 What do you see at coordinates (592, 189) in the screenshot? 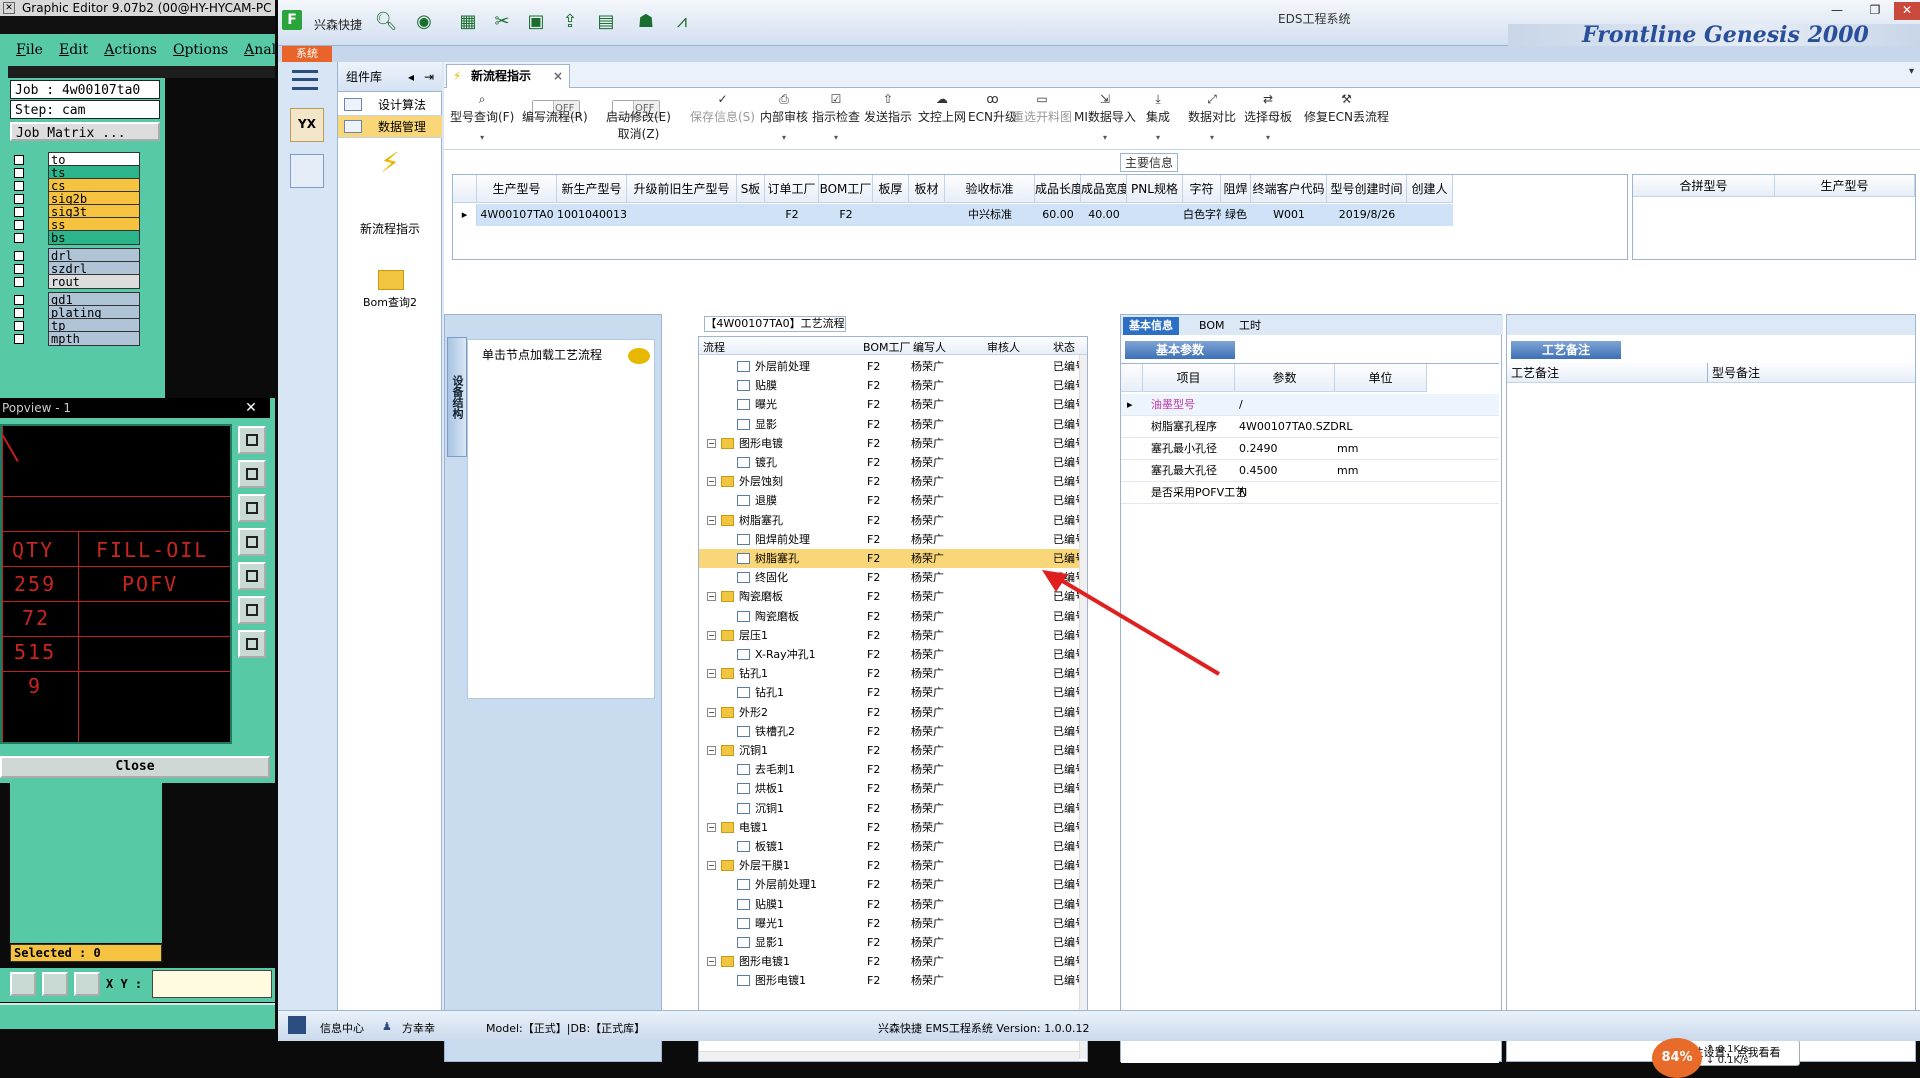
I see `grid-header-cell: 新生产型号` at bounding box center [592, 189].